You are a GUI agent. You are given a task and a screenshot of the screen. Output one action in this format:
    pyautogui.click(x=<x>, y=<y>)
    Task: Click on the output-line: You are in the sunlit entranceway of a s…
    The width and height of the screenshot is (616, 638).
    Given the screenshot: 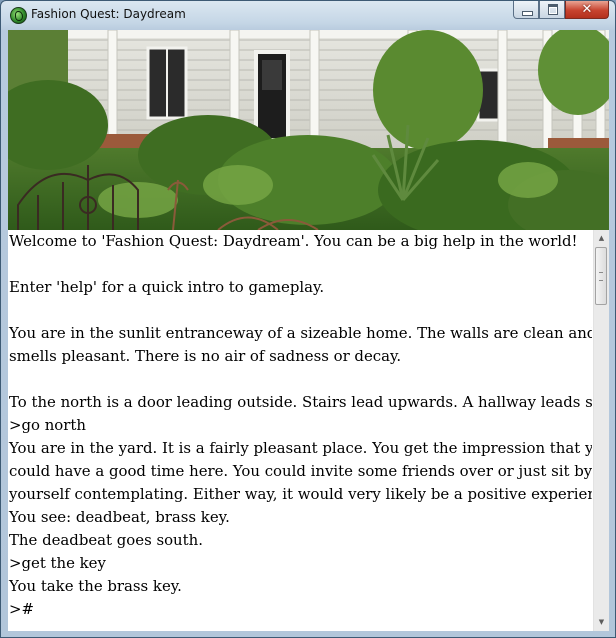 What is the action you would take?
    pyautogui.click(x=300, y=333)
    